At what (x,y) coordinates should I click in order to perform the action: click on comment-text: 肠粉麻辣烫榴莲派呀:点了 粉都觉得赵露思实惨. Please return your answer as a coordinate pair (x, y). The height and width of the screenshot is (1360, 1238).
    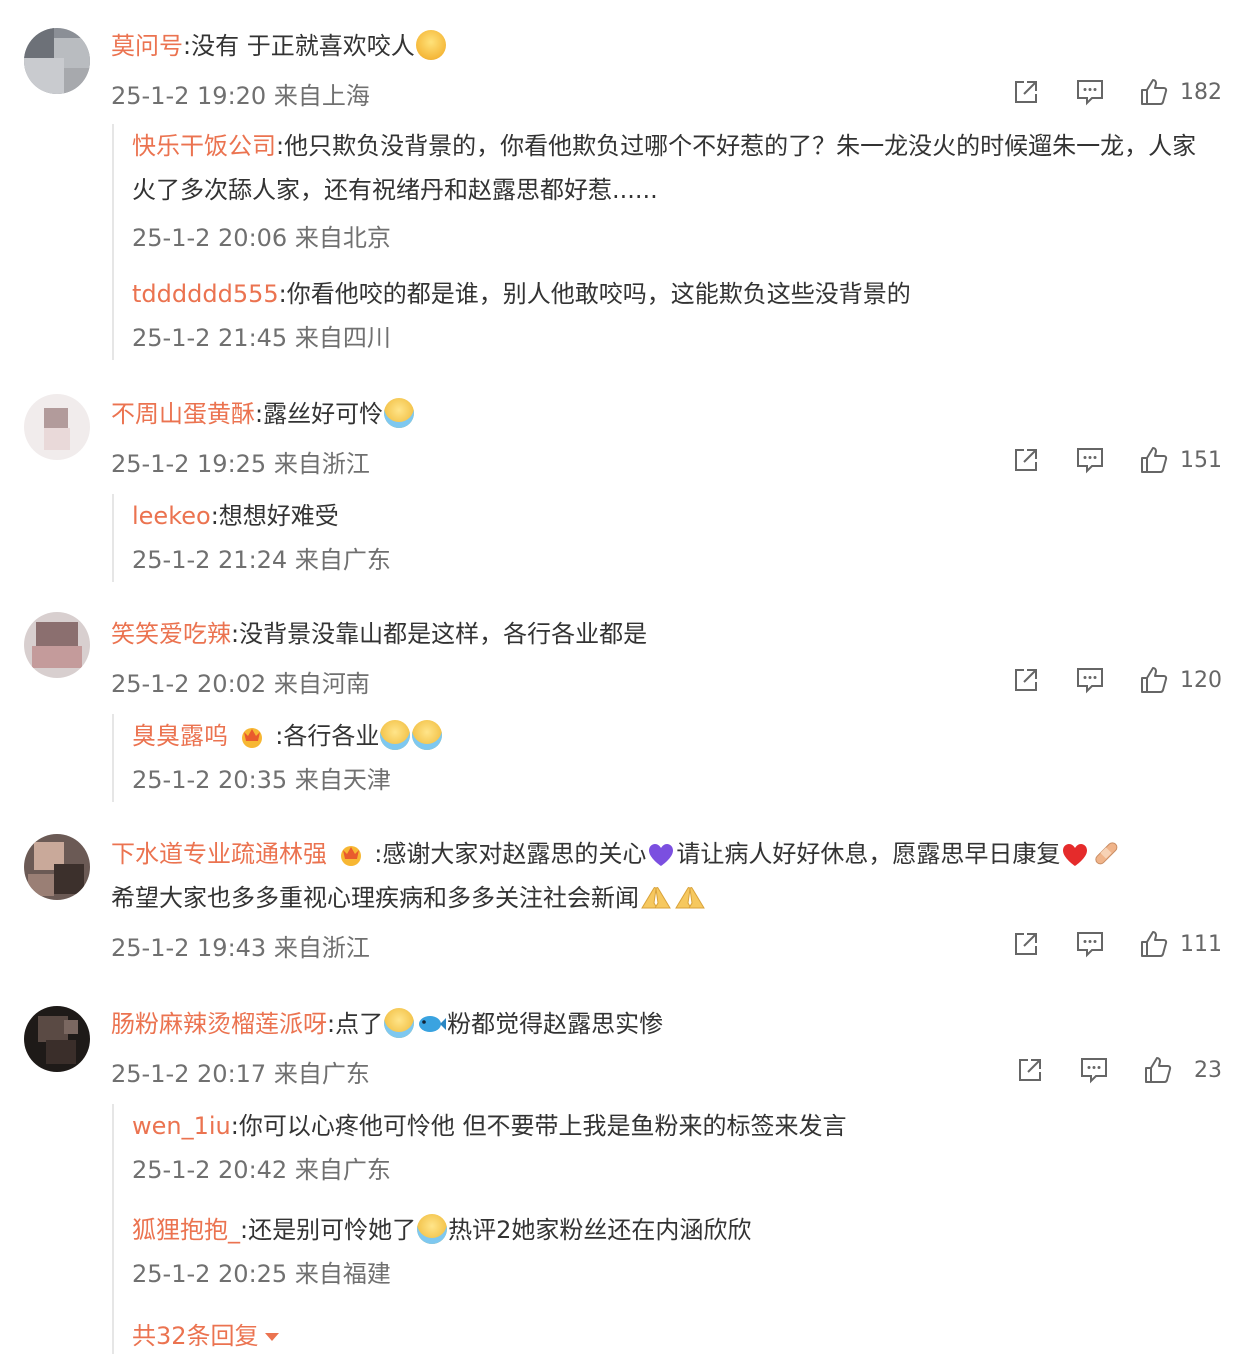
    Looking at the image, I should click on (387, 1023).